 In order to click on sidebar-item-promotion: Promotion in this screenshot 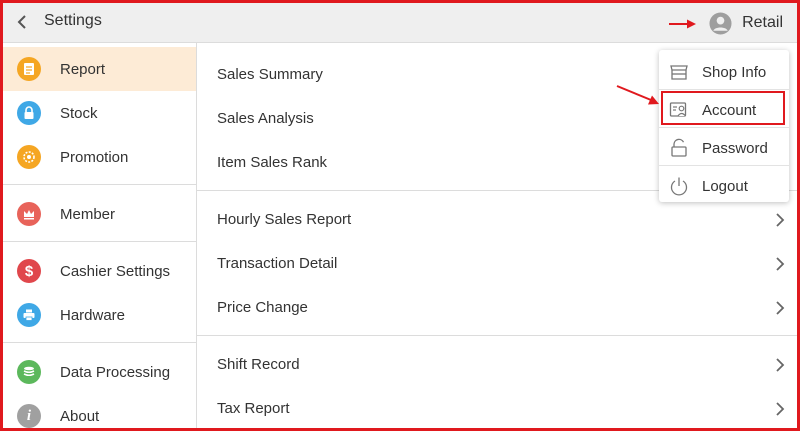, I will do `click(99, 157)`.